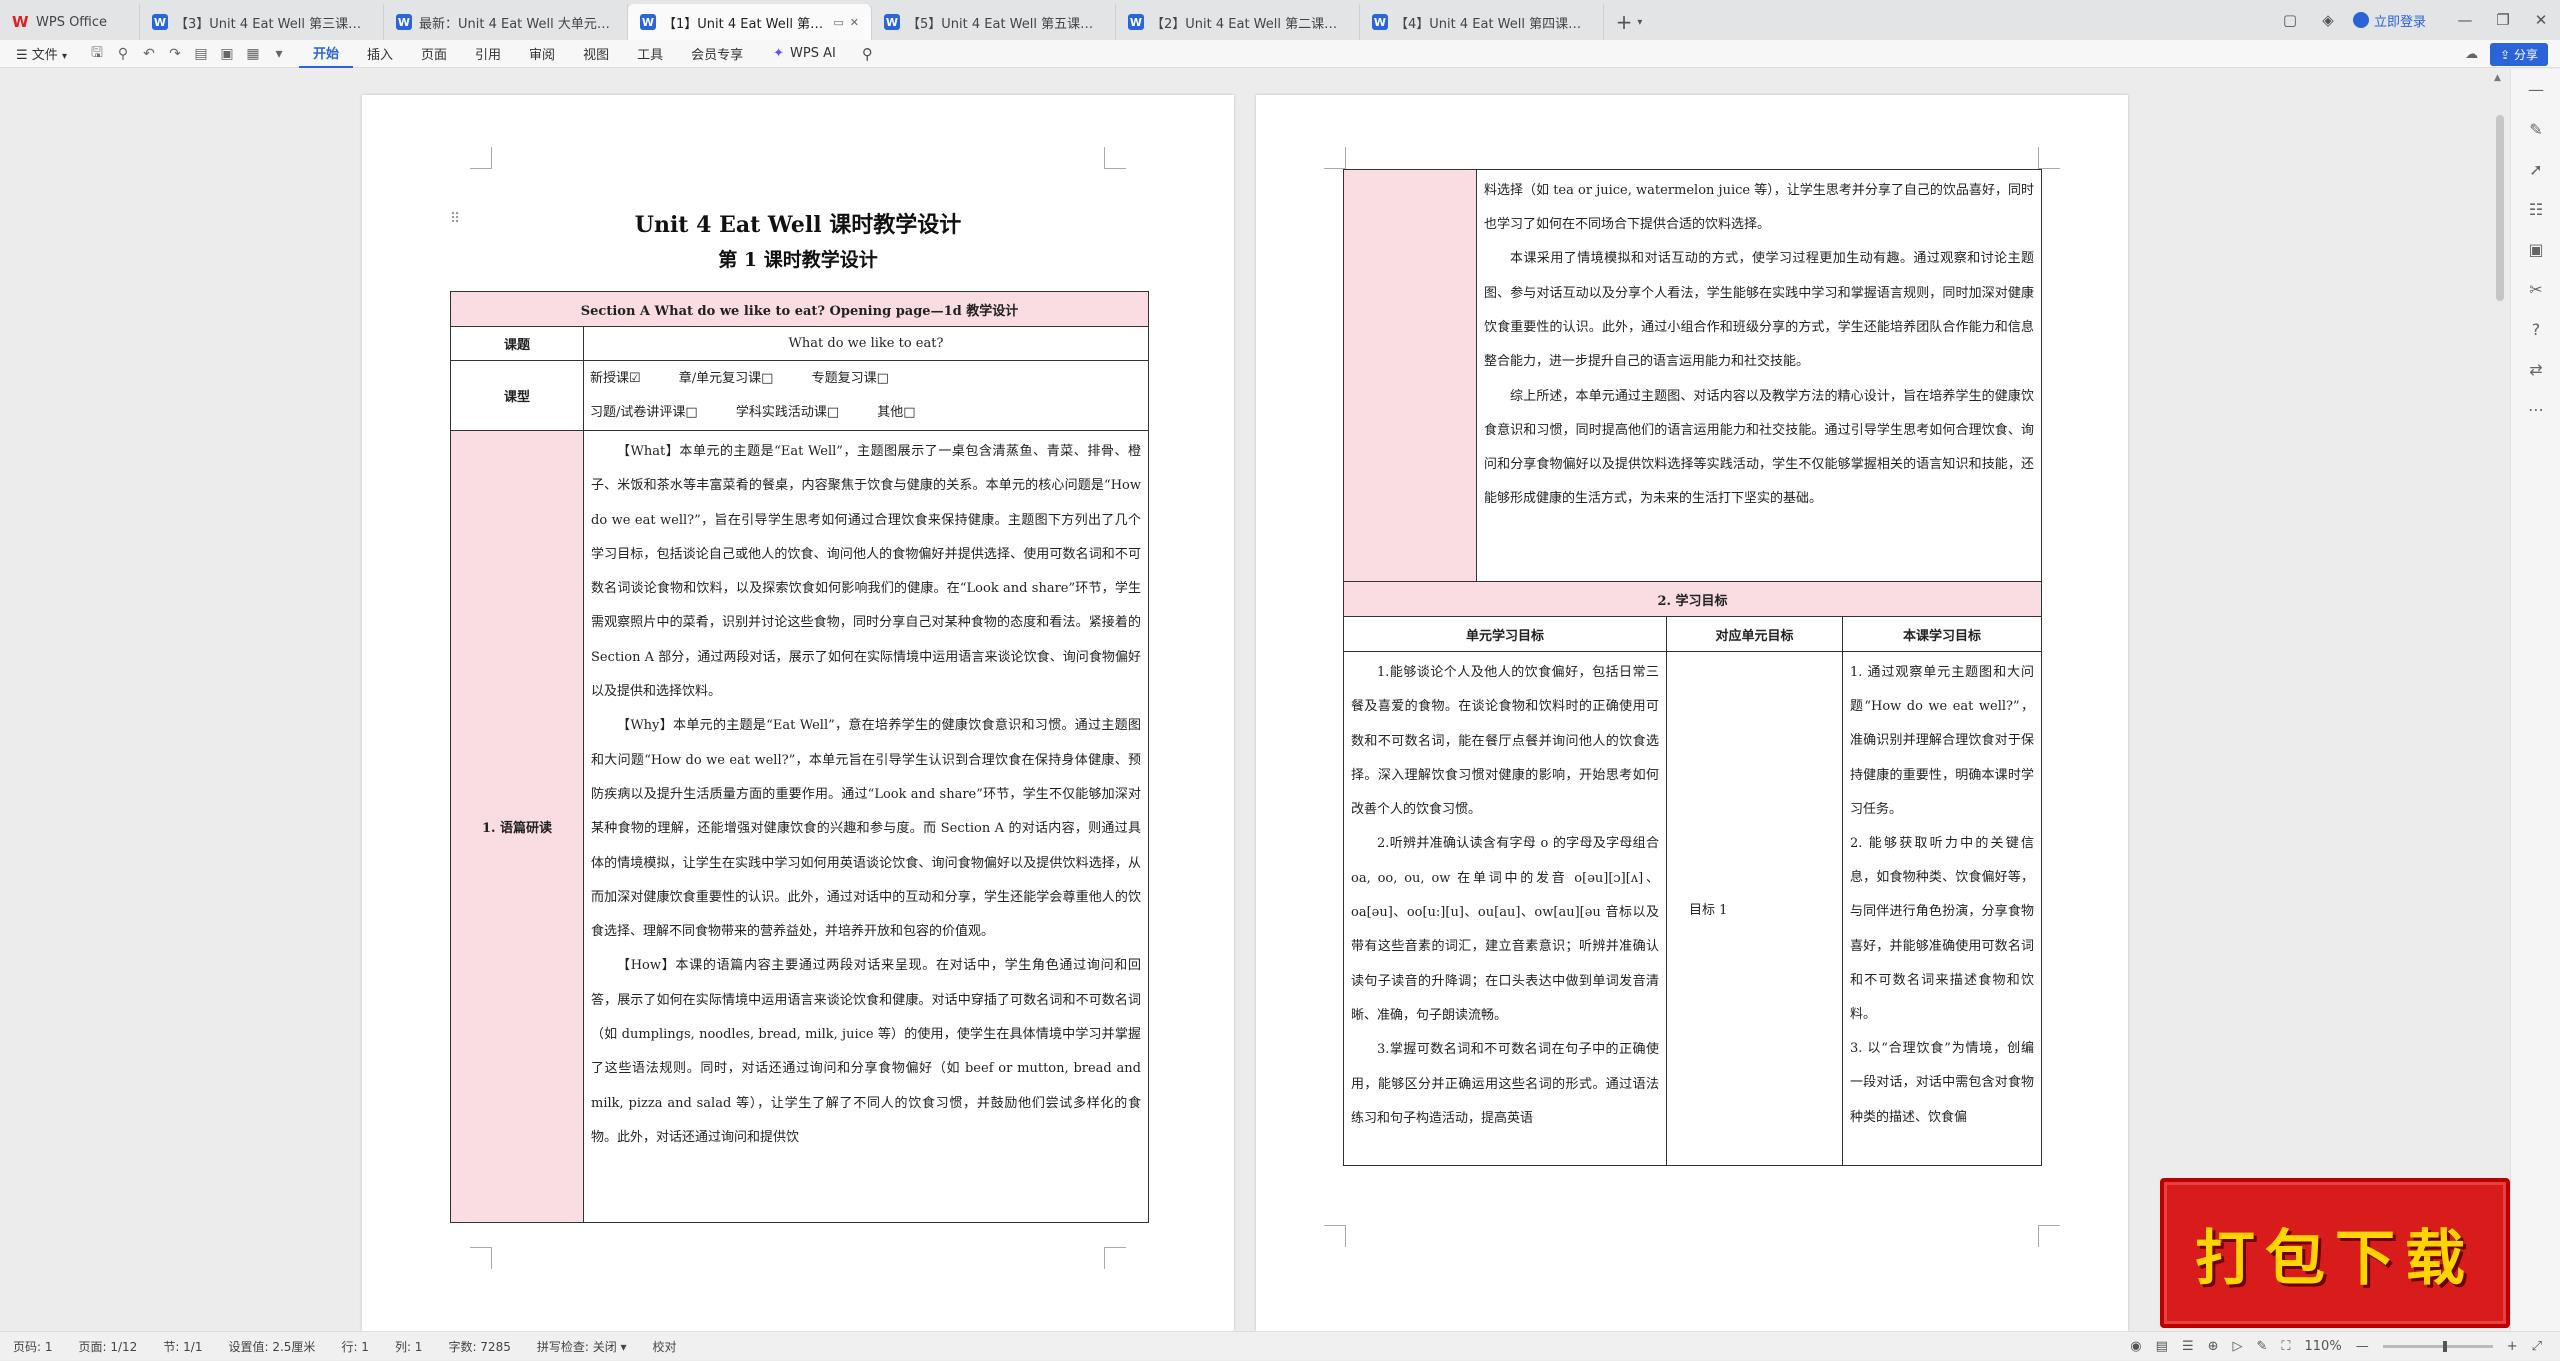 The height and width of the screenshot is (1361, 2560). I want to click on menu-tools: 工具, so click(650, 54).